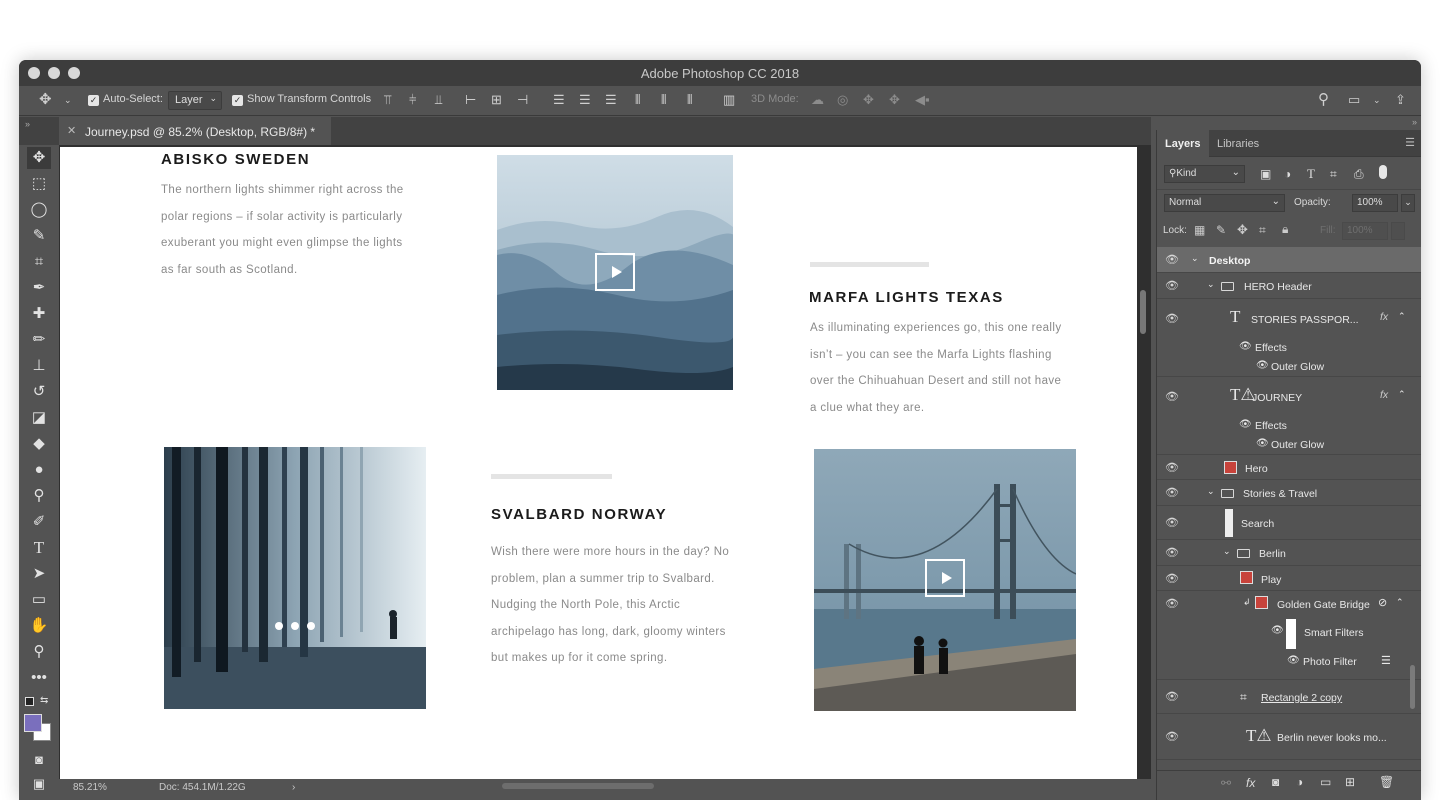 This screenshot has height=800, width=1440. What do you see at coordinates (1398, 231) in the screenshot?
I see `fill-slider-icon` at bounding box center [1398, 231].